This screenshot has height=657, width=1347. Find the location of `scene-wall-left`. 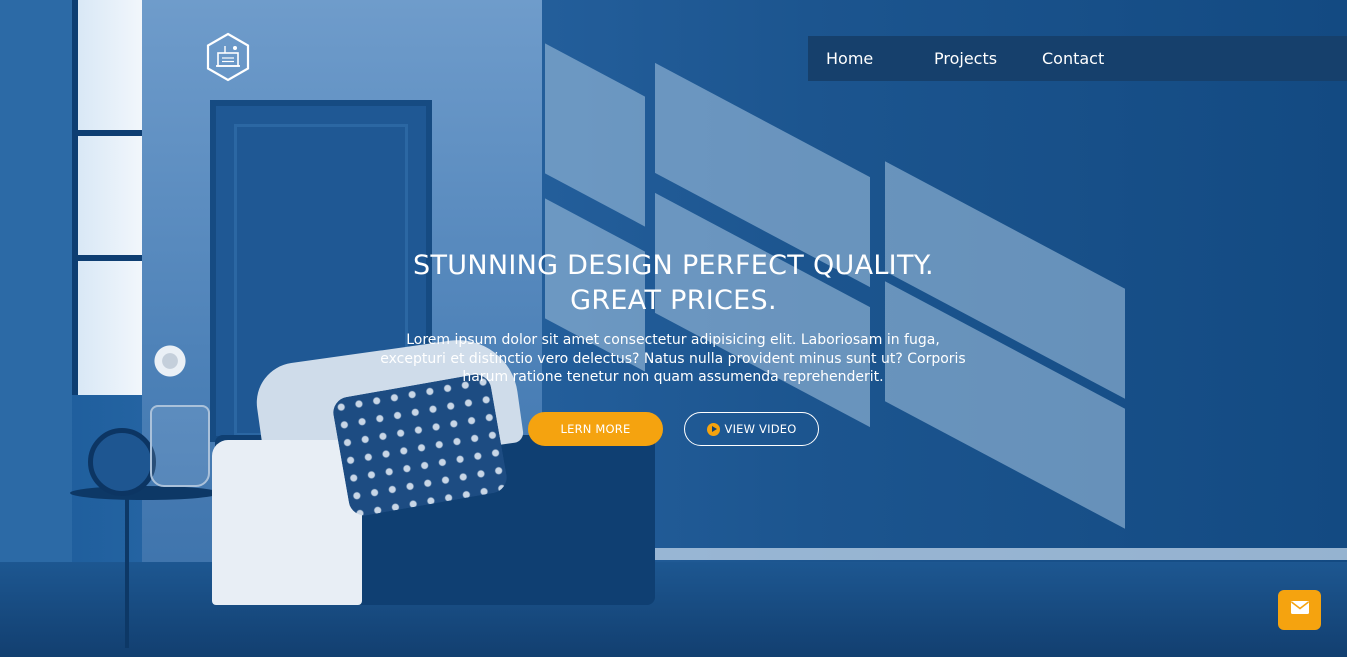

scene-wall-left is located at coordinates (36, 328).